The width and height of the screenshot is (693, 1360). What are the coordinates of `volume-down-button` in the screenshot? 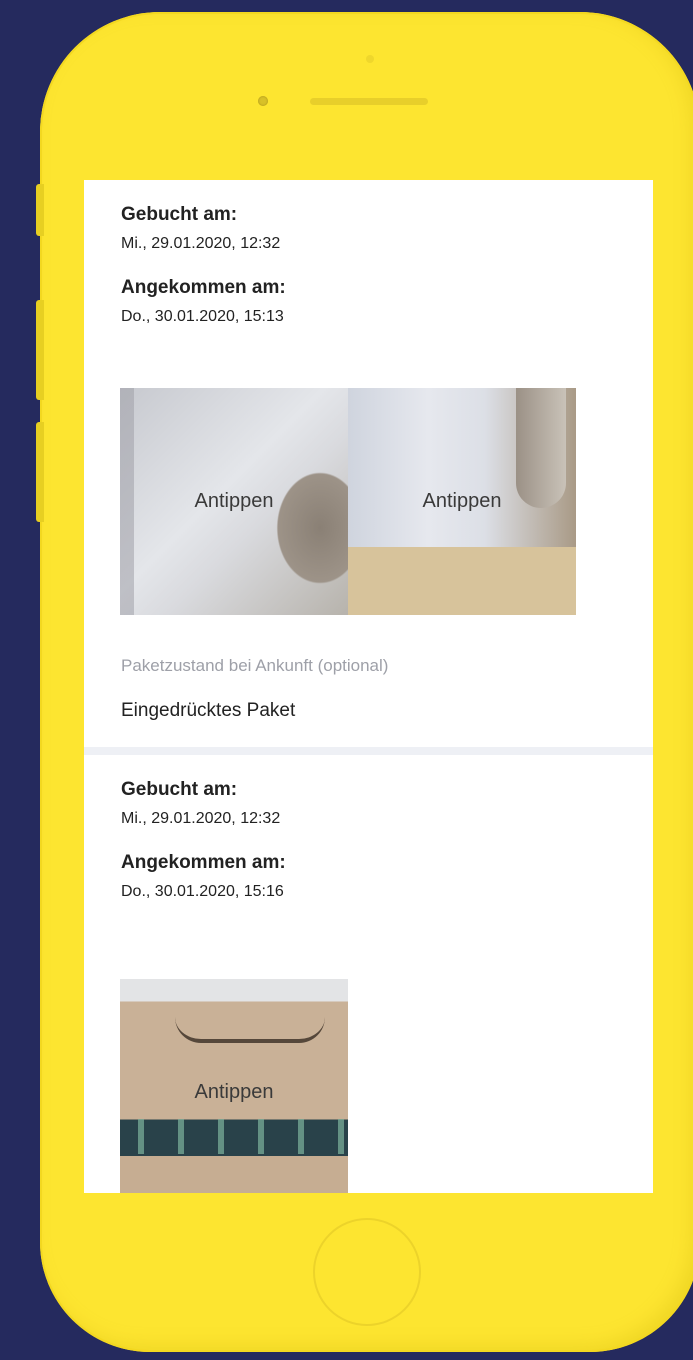 It's located at (40, 472).